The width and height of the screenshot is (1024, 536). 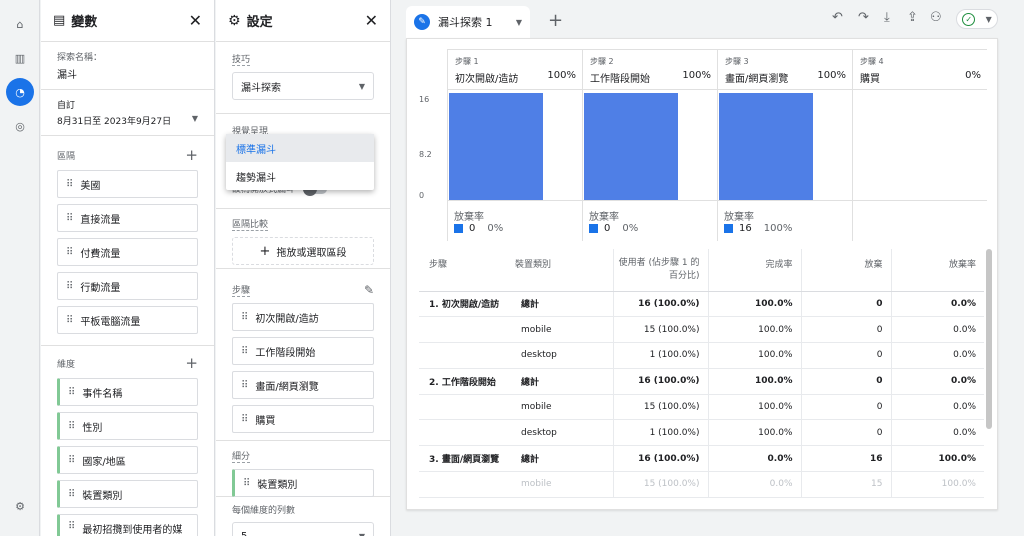 What do you see at coordinates (241, 59) in the screenshot?
I see `technique-label: 技巧` at bounding box center [241, 59].